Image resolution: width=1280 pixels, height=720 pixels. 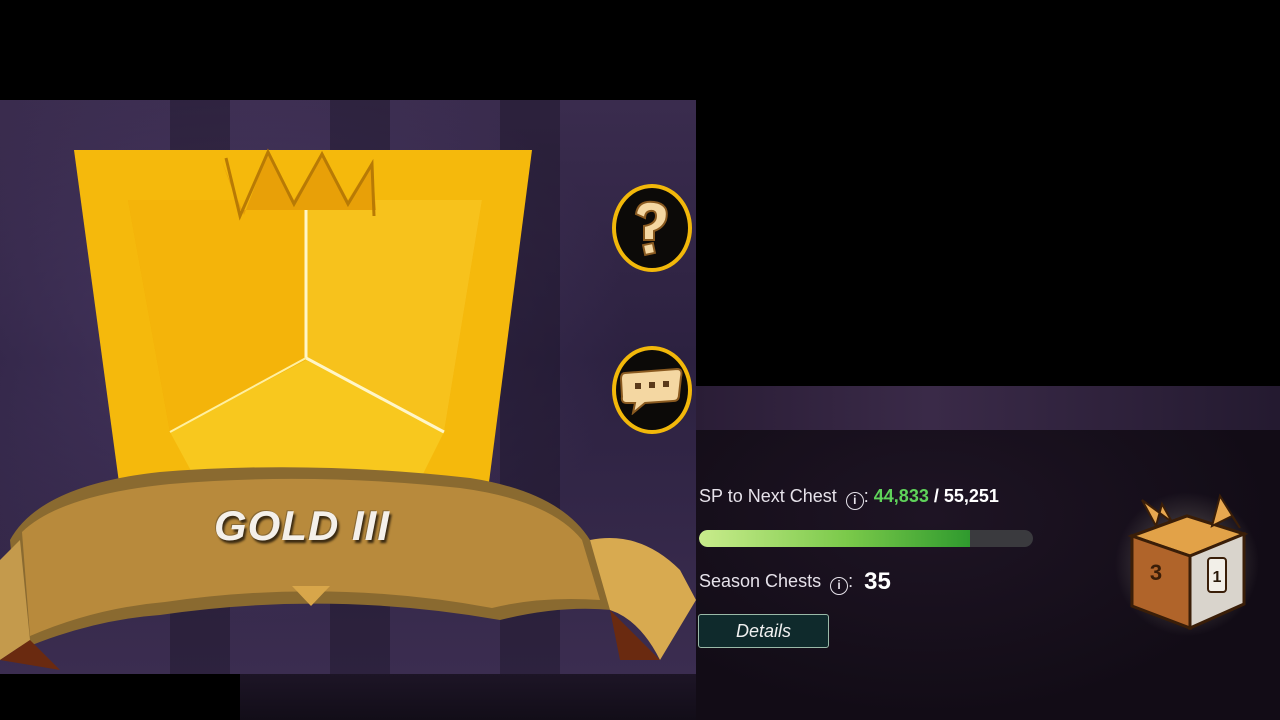 What do you see at coordinates (988, 408) in the screenshot?
I see `panel-banner` at bounding box center [988, 408].